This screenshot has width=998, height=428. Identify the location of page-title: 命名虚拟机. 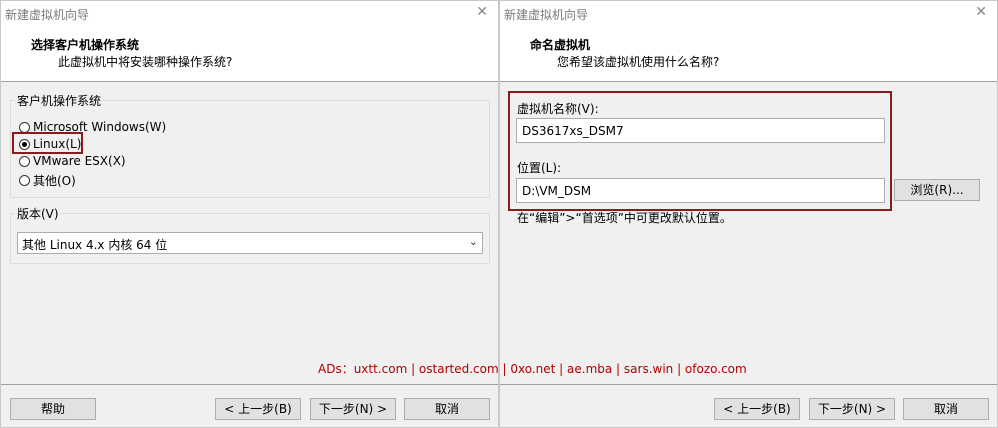
(560, 45).